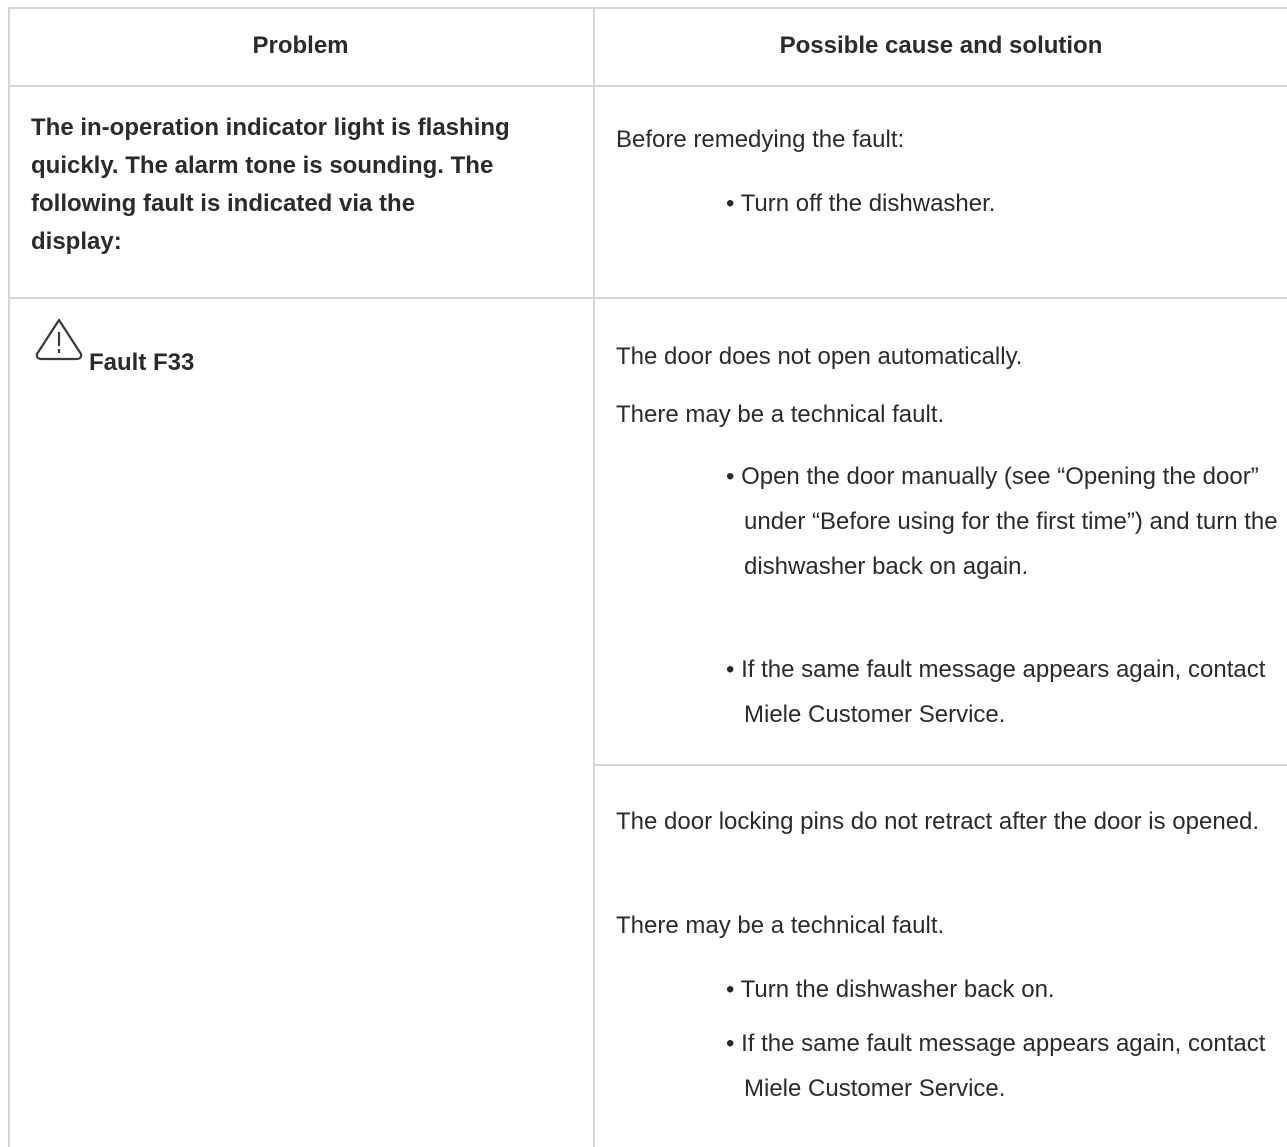 Image resolution: width=1287 pixels, height=1147 pixels. What do you see at coordinates (861, 203) in the screenshot?
I see `solution-bullet-turn-off: • Turn off the dishwasher.` at bounding box center [861, 203].